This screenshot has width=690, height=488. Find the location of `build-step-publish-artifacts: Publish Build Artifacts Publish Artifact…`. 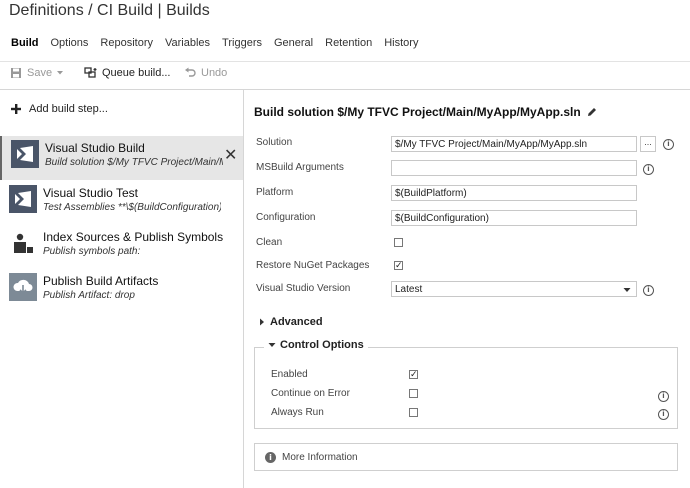

build-step-publish-artifacts: Publish Build Artifacts Publish Artifact… is located at coordinates (121, 291).